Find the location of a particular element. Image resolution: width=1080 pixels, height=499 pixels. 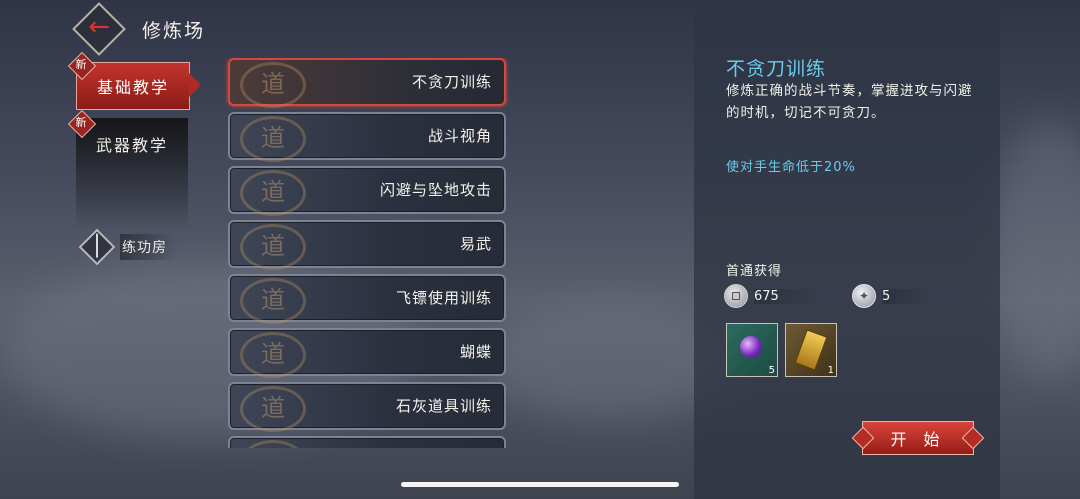

item-count: 1 is located at coordinates (830, 370).